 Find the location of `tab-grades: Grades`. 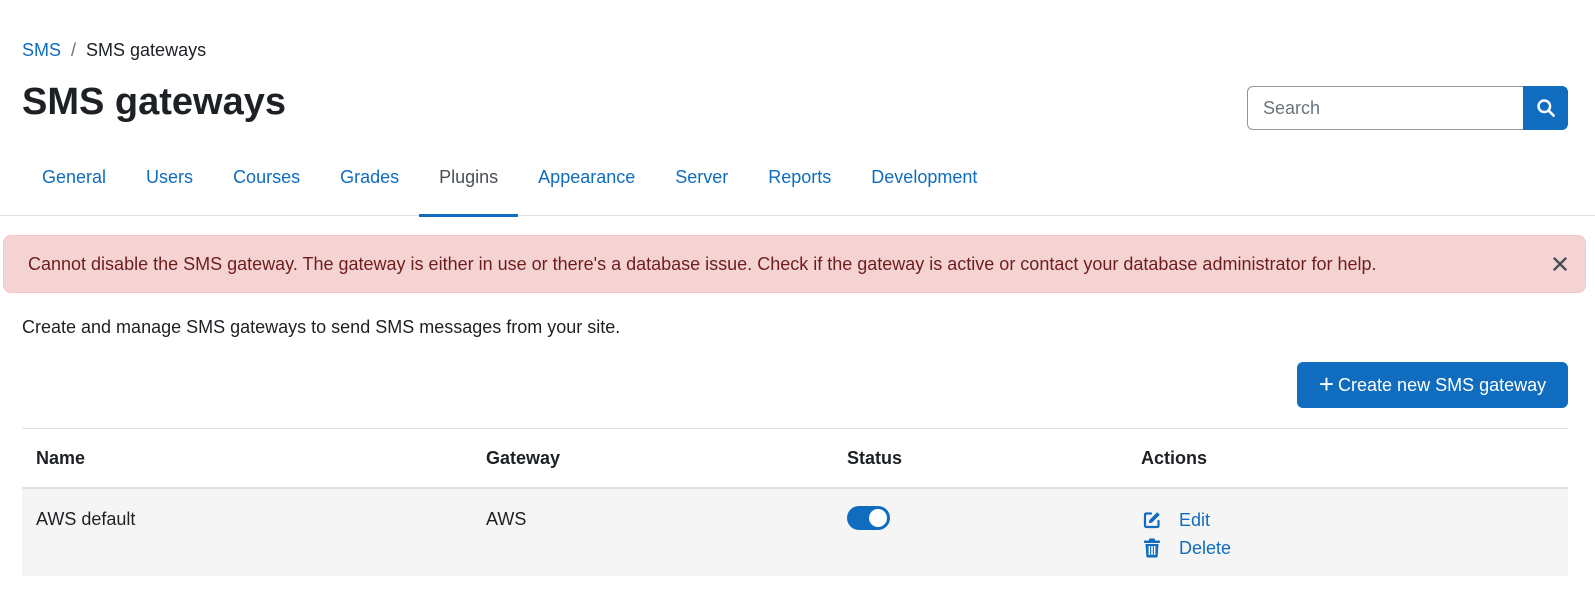

tab-grades: Grades is located at coordinates (369, 186).